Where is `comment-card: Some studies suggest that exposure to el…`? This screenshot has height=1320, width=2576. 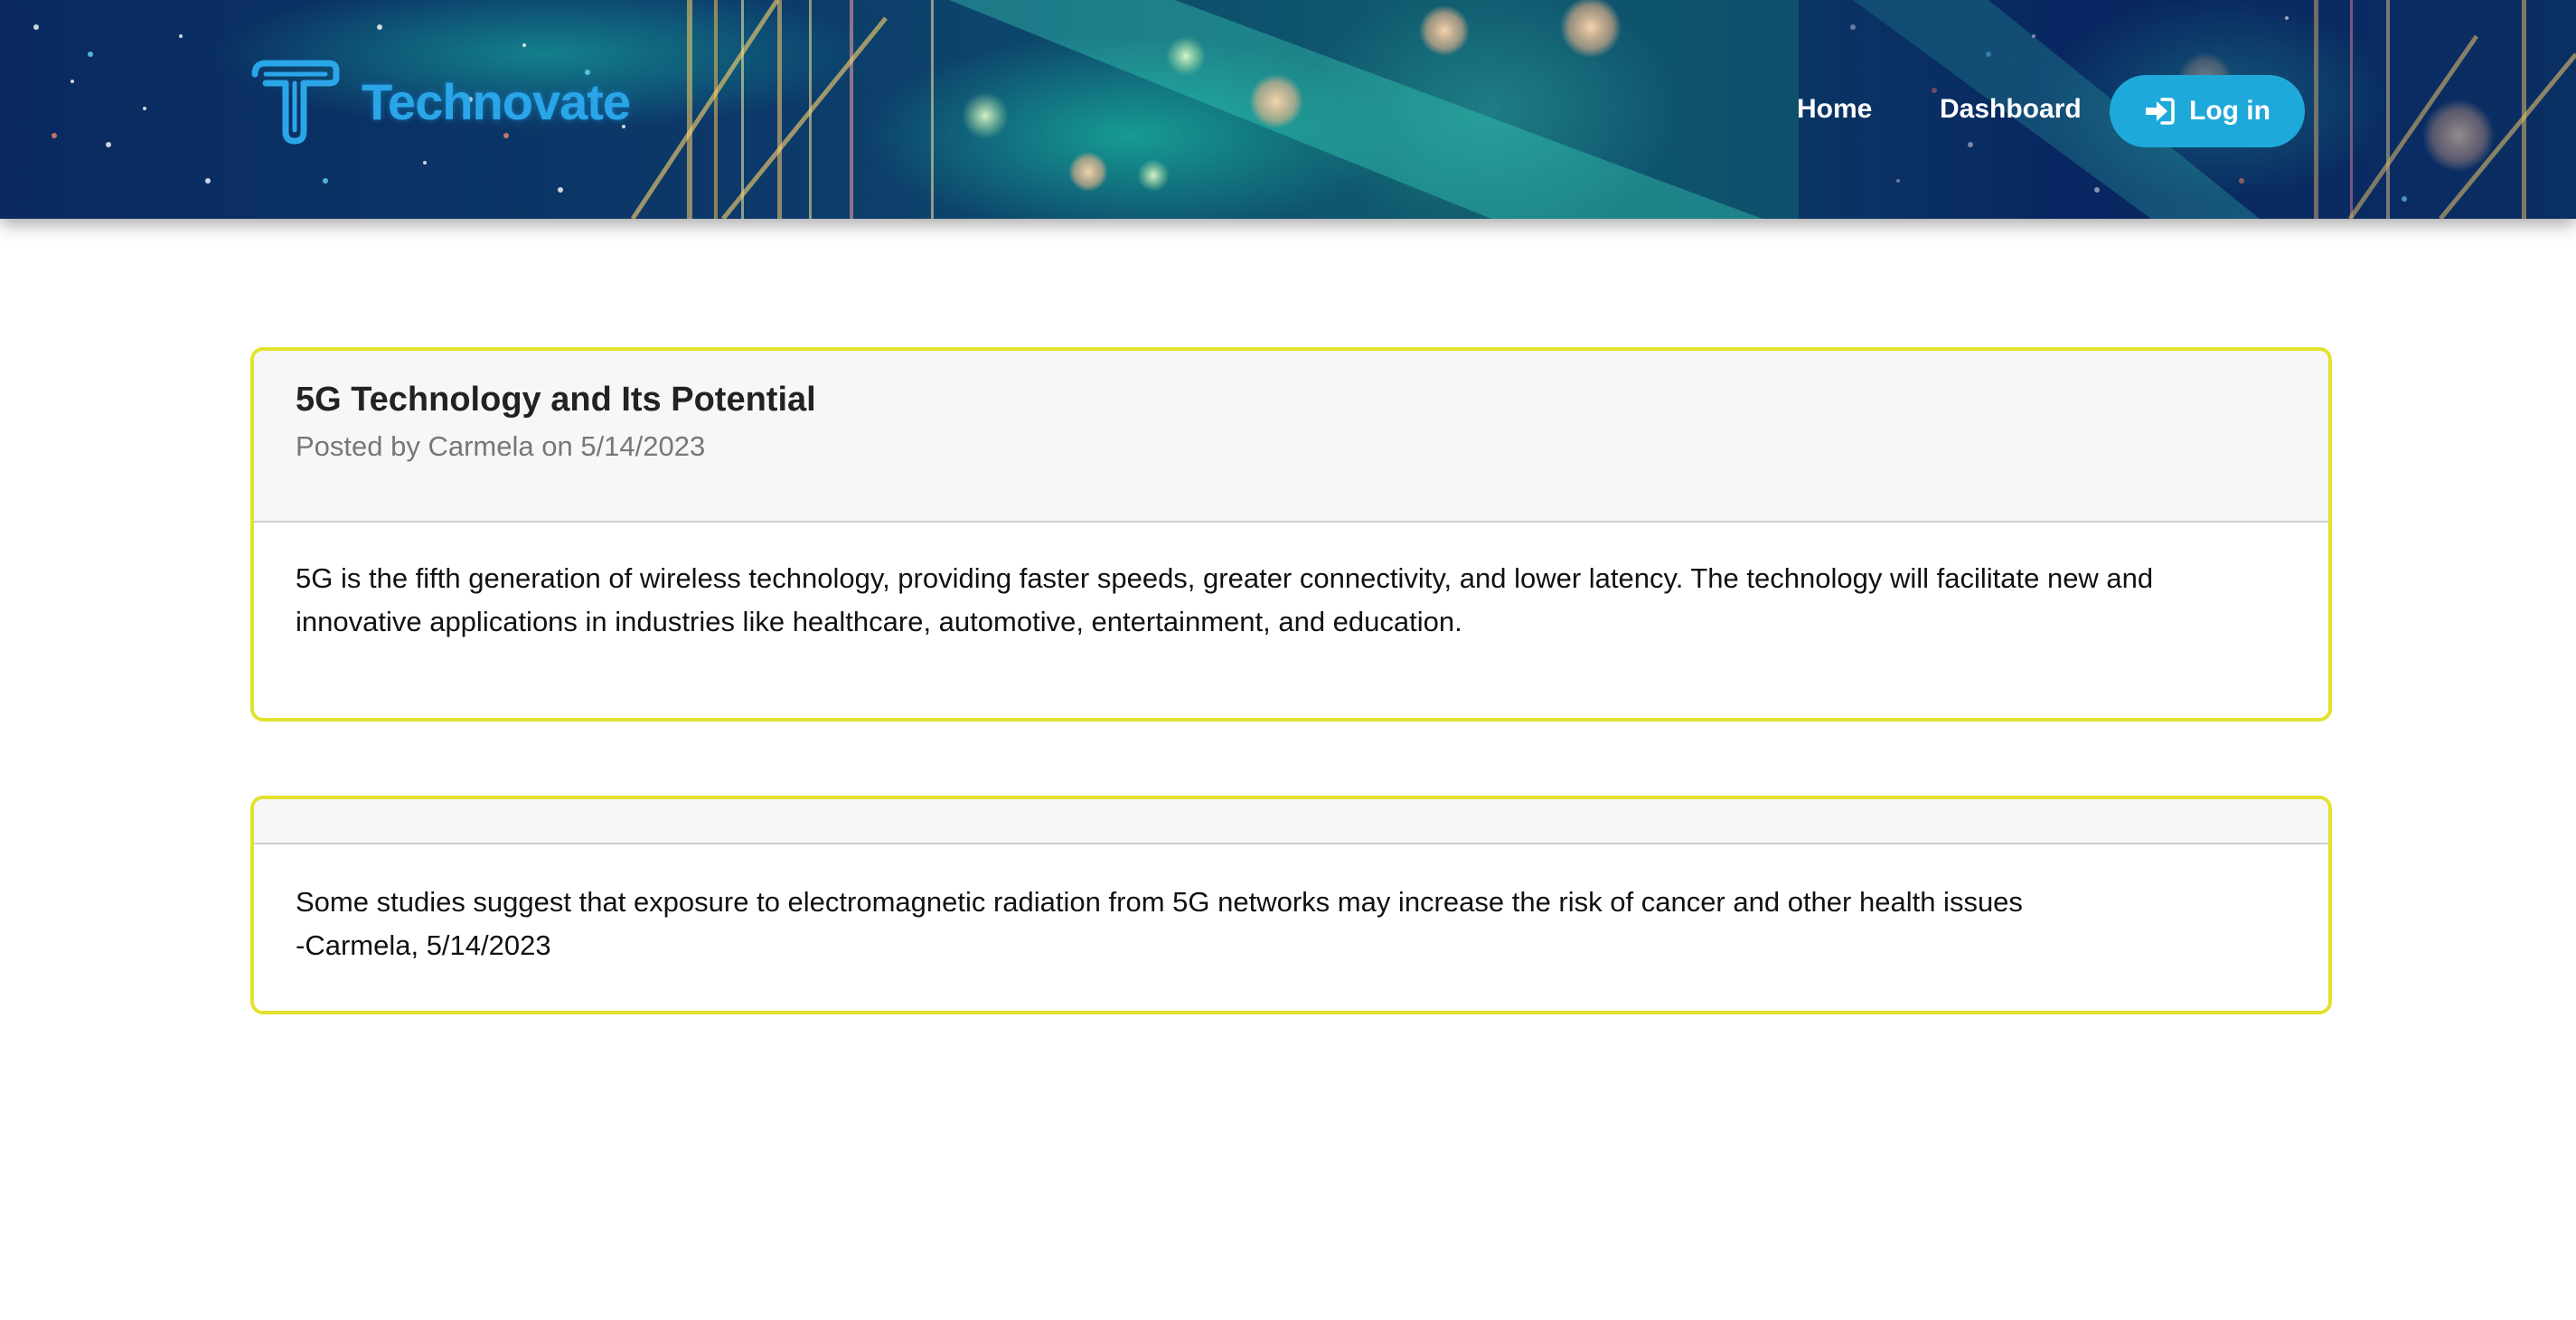
comment-card: Some studies suggest that exposure to el… is located at coordinates (1291, 905).